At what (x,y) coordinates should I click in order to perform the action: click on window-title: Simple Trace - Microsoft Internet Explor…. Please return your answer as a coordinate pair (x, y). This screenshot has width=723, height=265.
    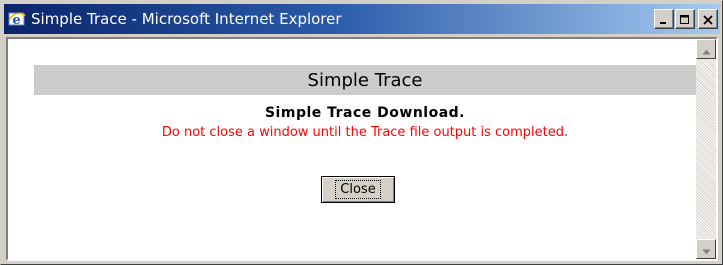
    Looking at the image, I should click on (186, 19).